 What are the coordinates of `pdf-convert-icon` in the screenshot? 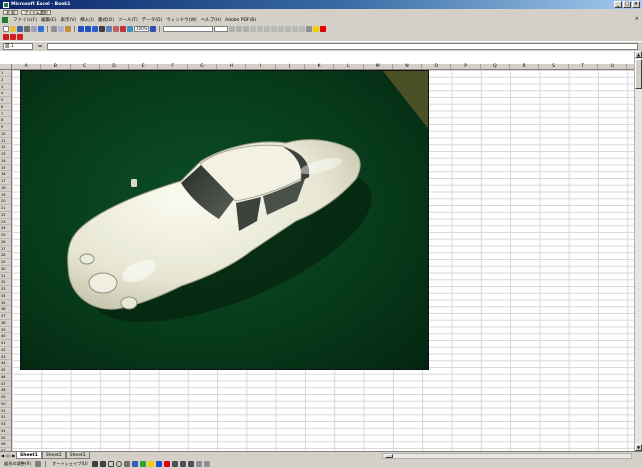 It's located at (6, 37).